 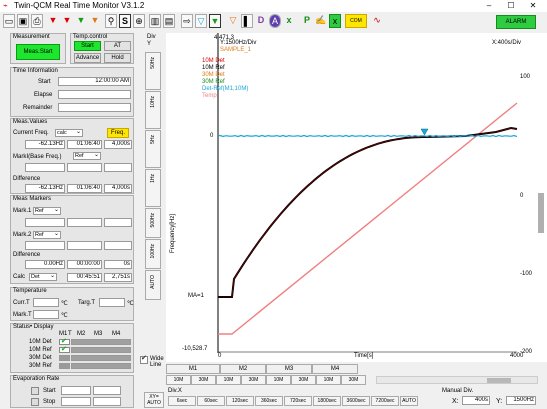 What do you see at coordinates (139, 21) in the screenshot?
I see `zoom-icon: ⊕` at bounding box center [139, 21].